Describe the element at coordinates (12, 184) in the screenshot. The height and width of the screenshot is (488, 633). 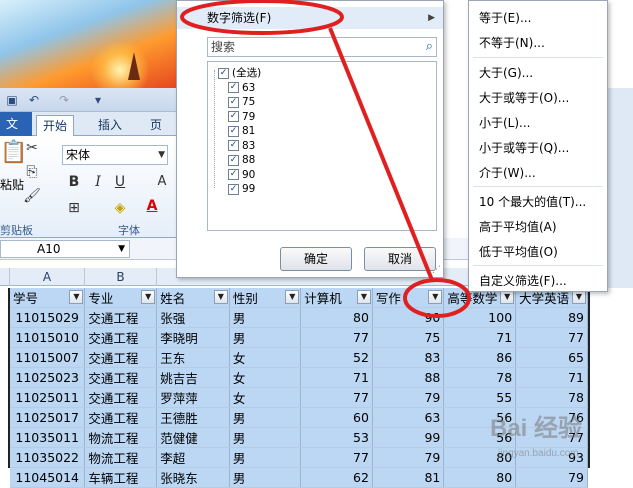
I see `paste-label: 粘贴` at that location.